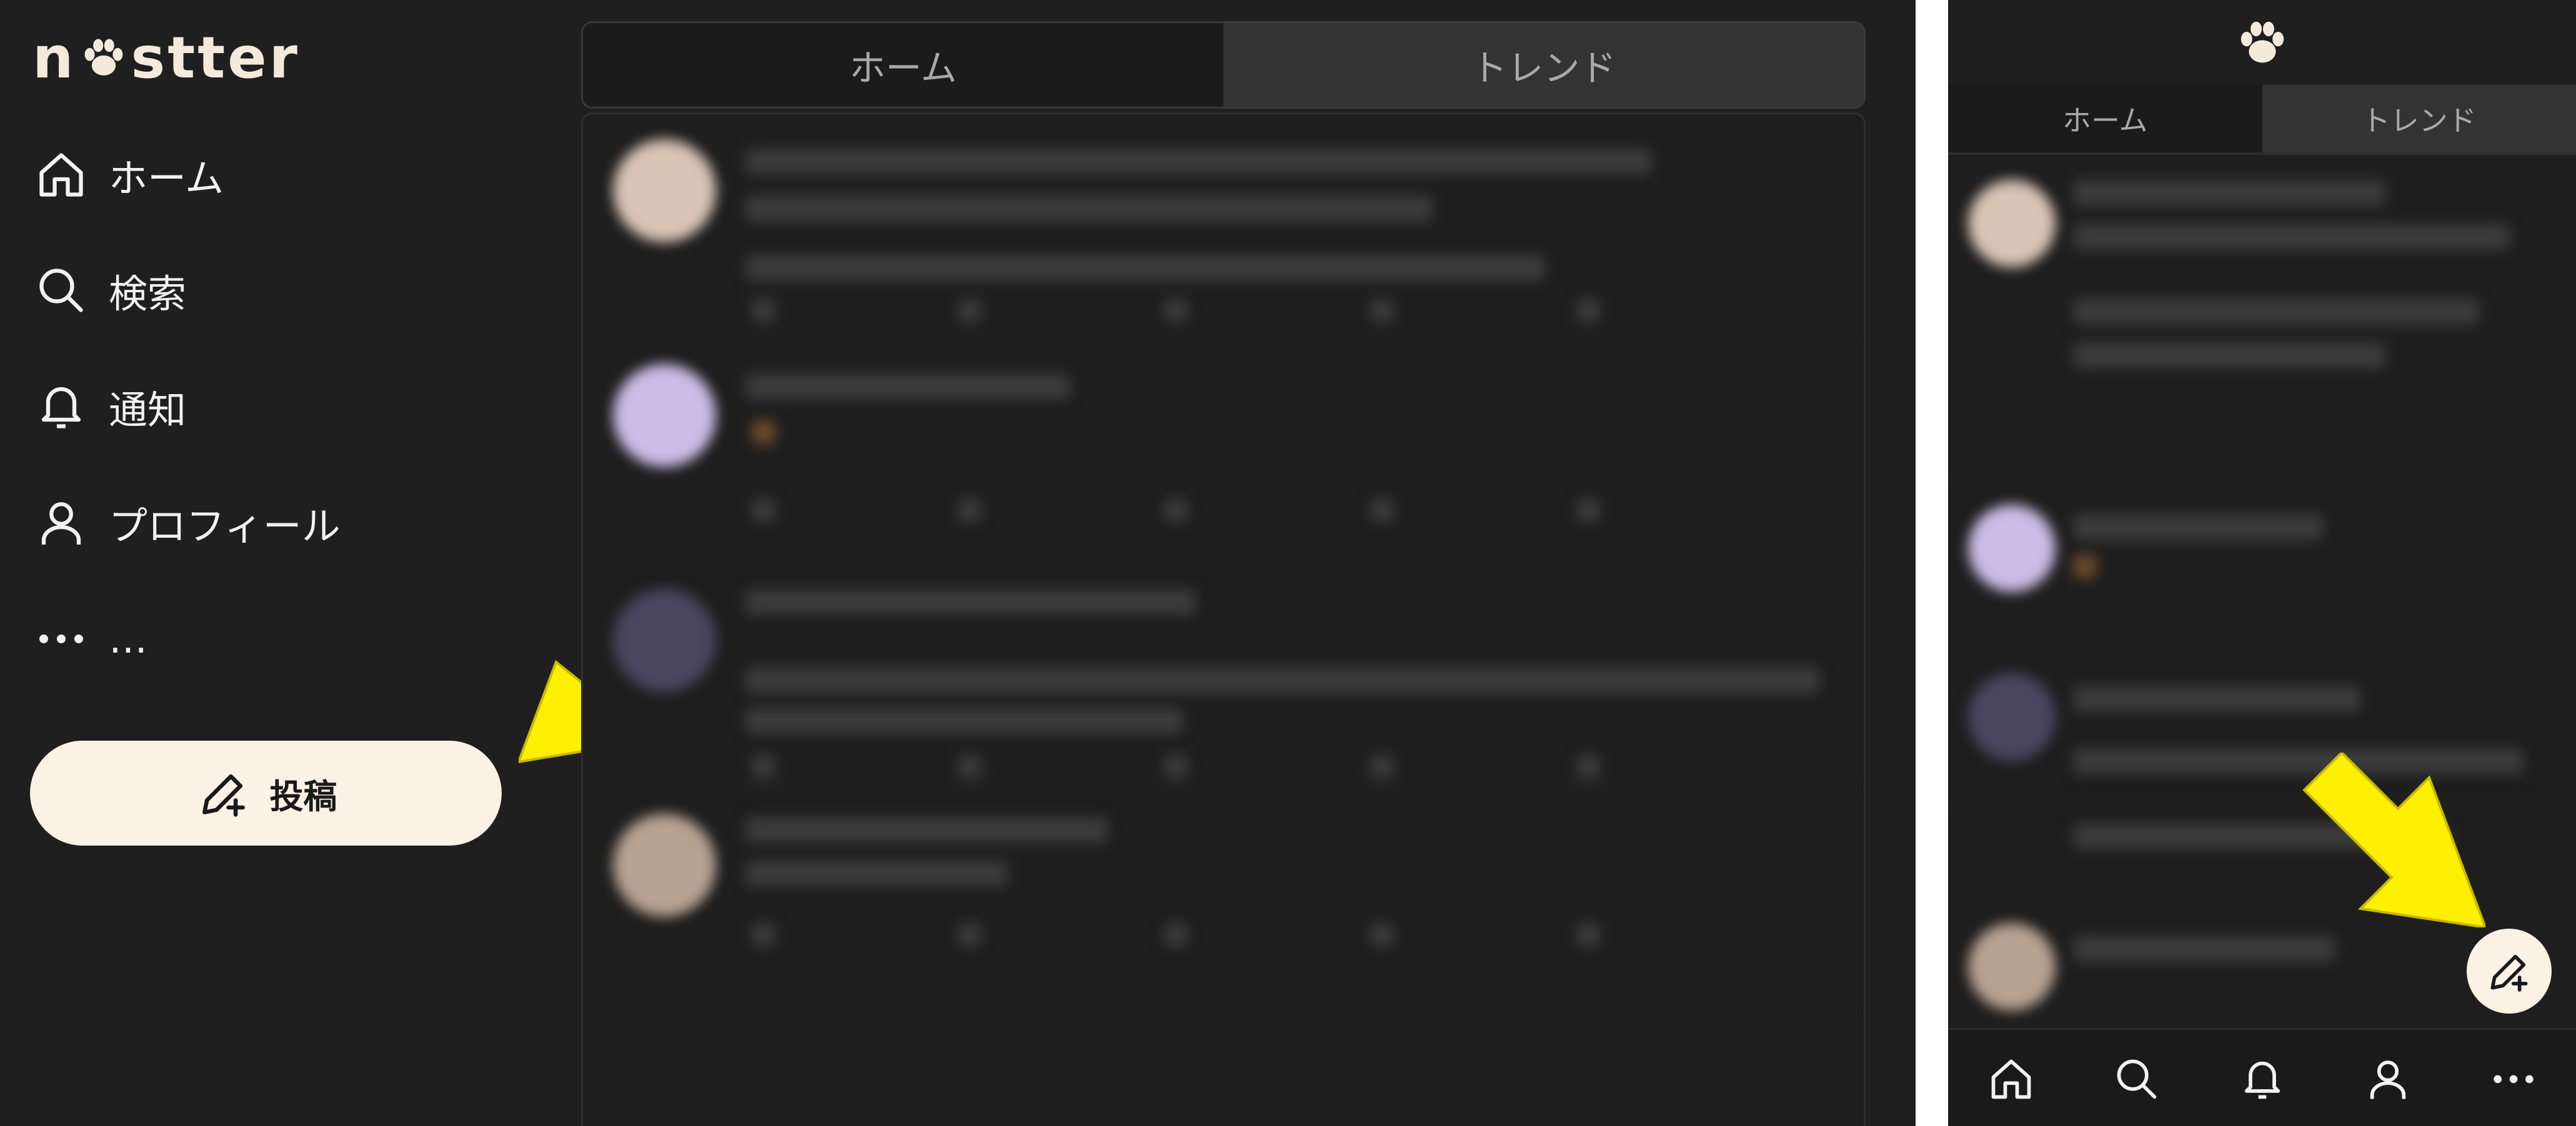 This screenshot has width=2576, height=1126. I want to click on nav-item-notifications: 通知, so click(109, 406).